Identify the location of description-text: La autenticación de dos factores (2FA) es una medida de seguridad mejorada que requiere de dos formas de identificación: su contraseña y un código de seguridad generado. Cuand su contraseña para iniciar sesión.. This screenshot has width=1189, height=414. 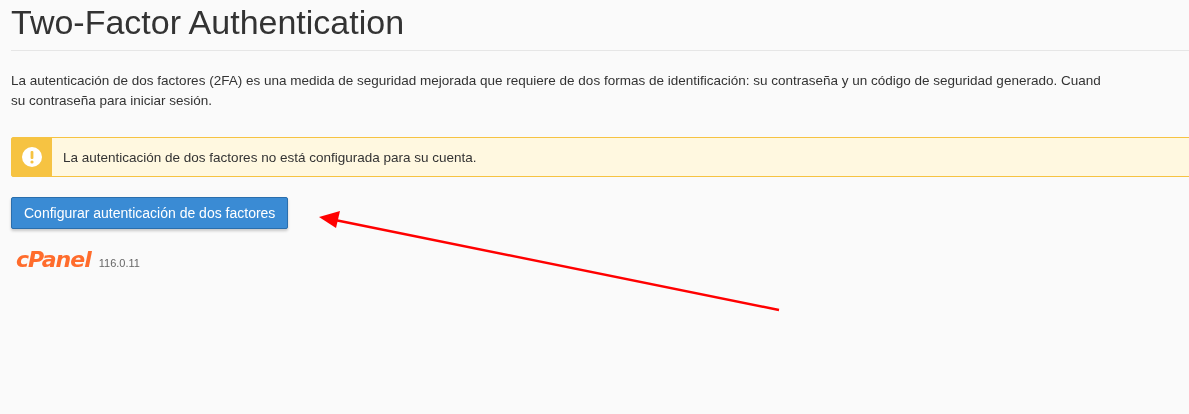
(556, 91).